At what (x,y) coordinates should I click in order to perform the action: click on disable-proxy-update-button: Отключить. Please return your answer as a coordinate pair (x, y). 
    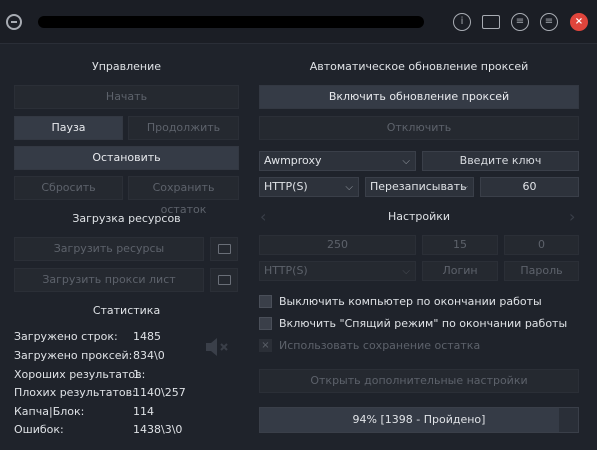
    Looking at the image, I should click on (419, 128).